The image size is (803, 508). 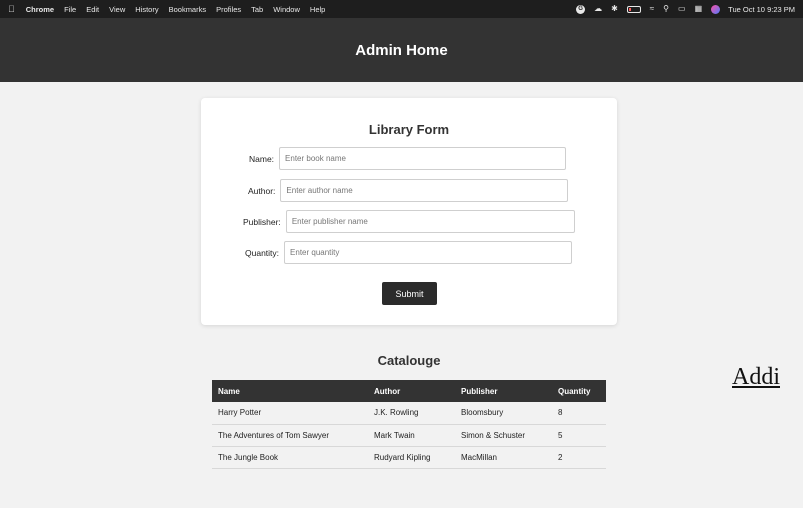 I want to click on menu-view: View, so click(x=117, y=9).